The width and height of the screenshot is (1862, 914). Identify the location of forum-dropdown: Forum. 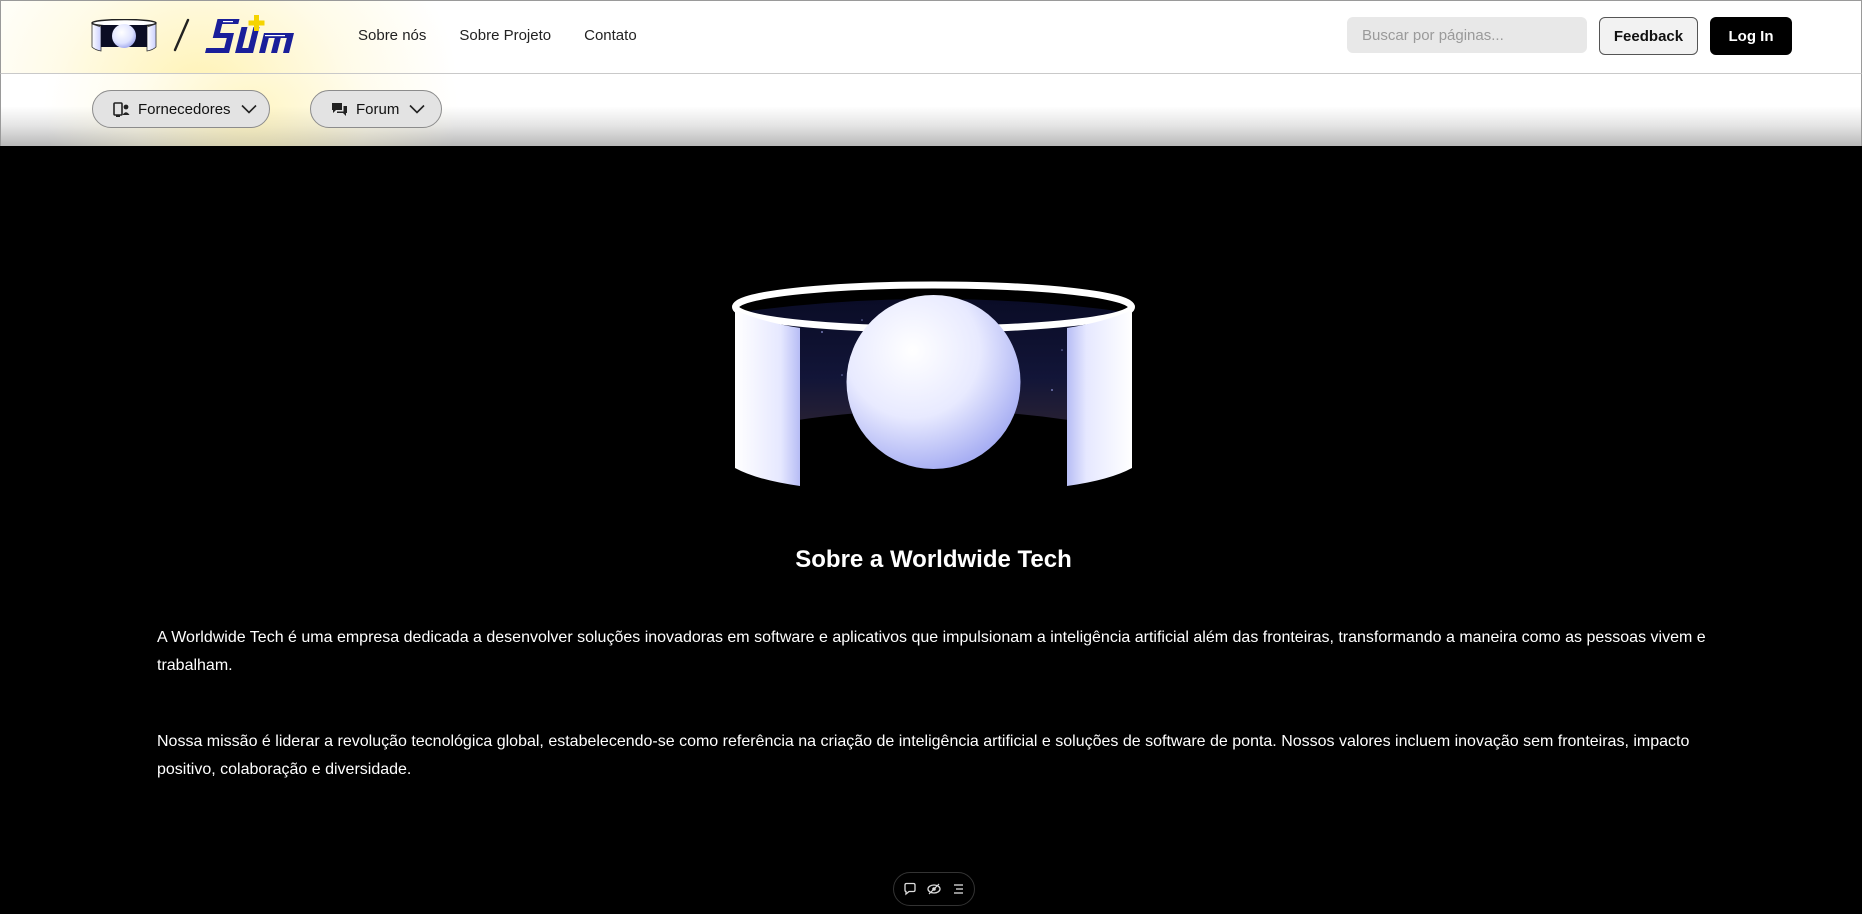
(376, 109).